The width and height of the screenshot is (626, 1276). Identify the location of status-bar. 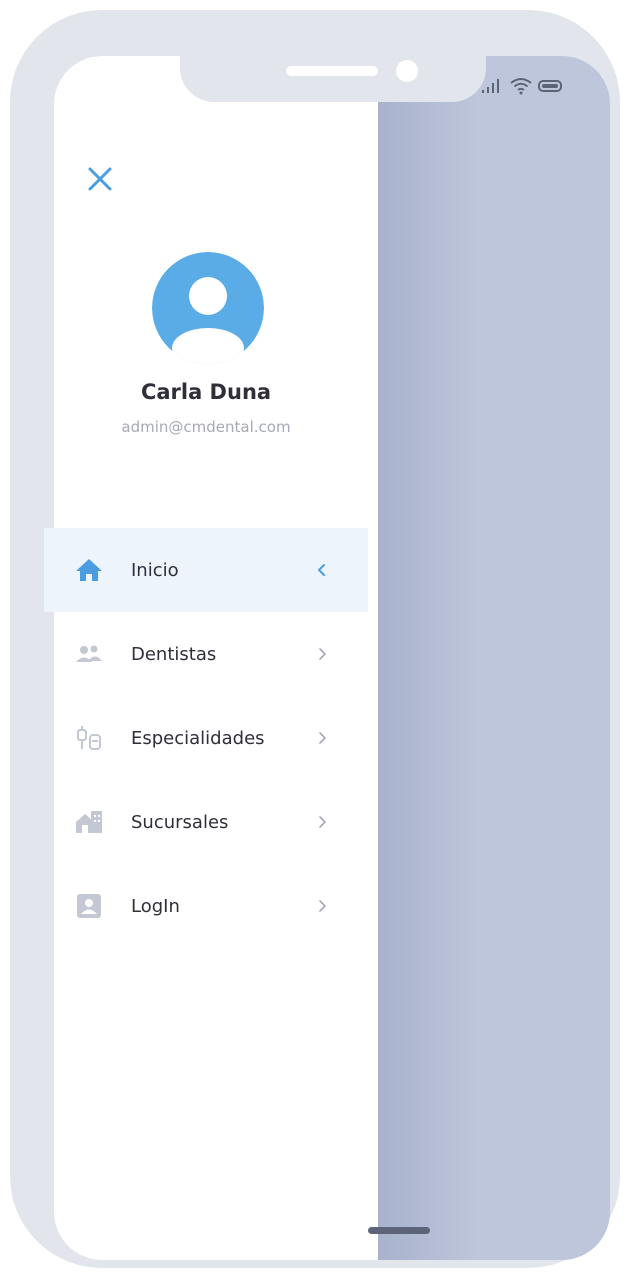
(530, 86).